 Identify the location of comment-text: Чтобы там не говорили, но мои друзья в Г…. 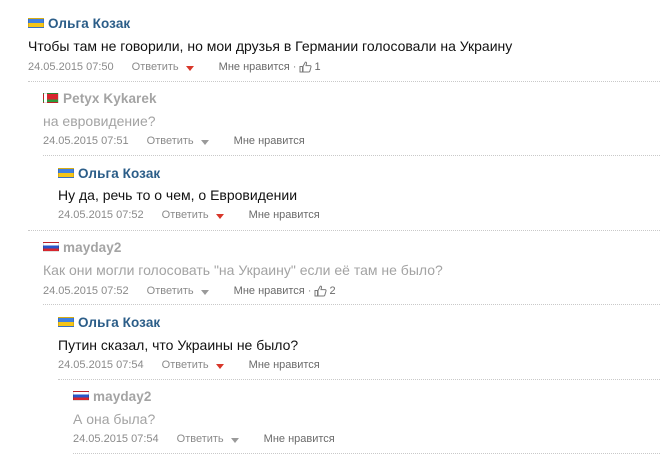
(270, 46).